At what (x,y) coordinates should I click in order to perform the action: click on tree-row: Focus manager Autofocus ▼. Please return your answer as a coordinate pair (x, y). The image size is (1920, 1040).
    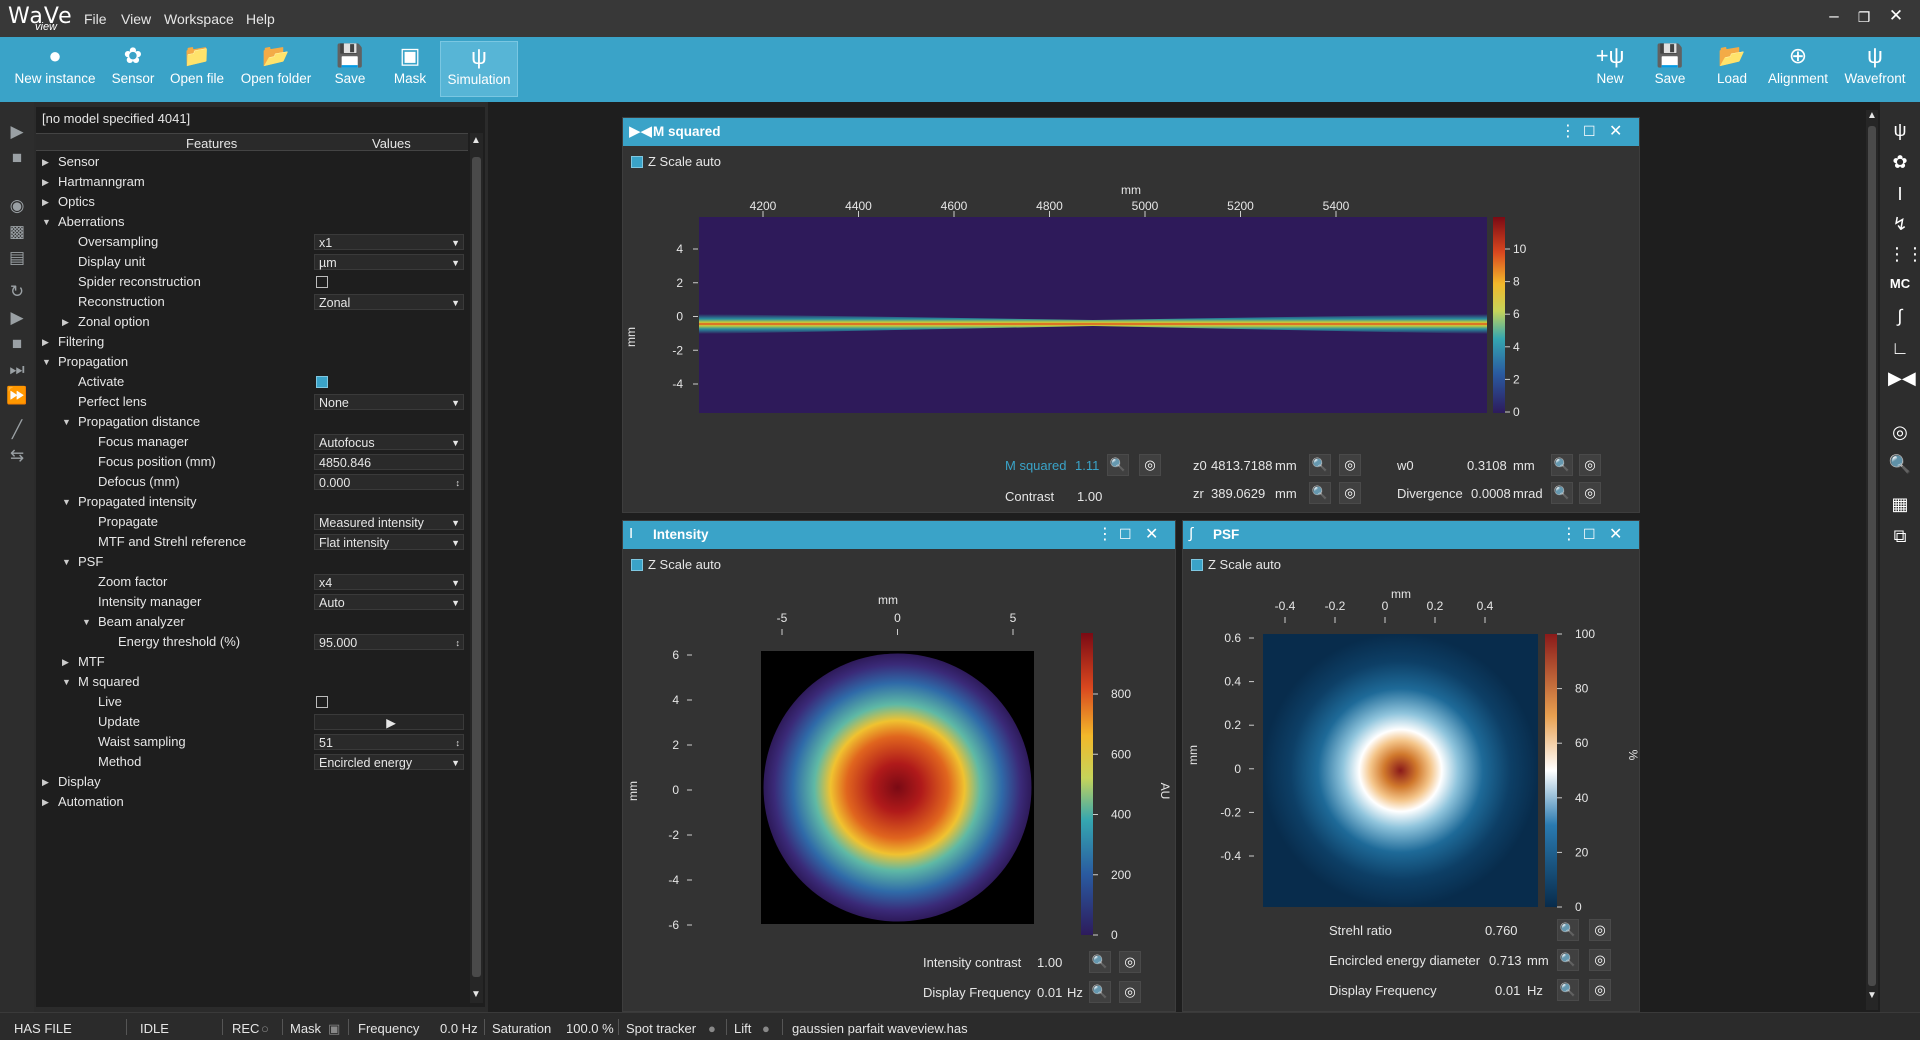
    Looking at the image, I should click on (252, 442).